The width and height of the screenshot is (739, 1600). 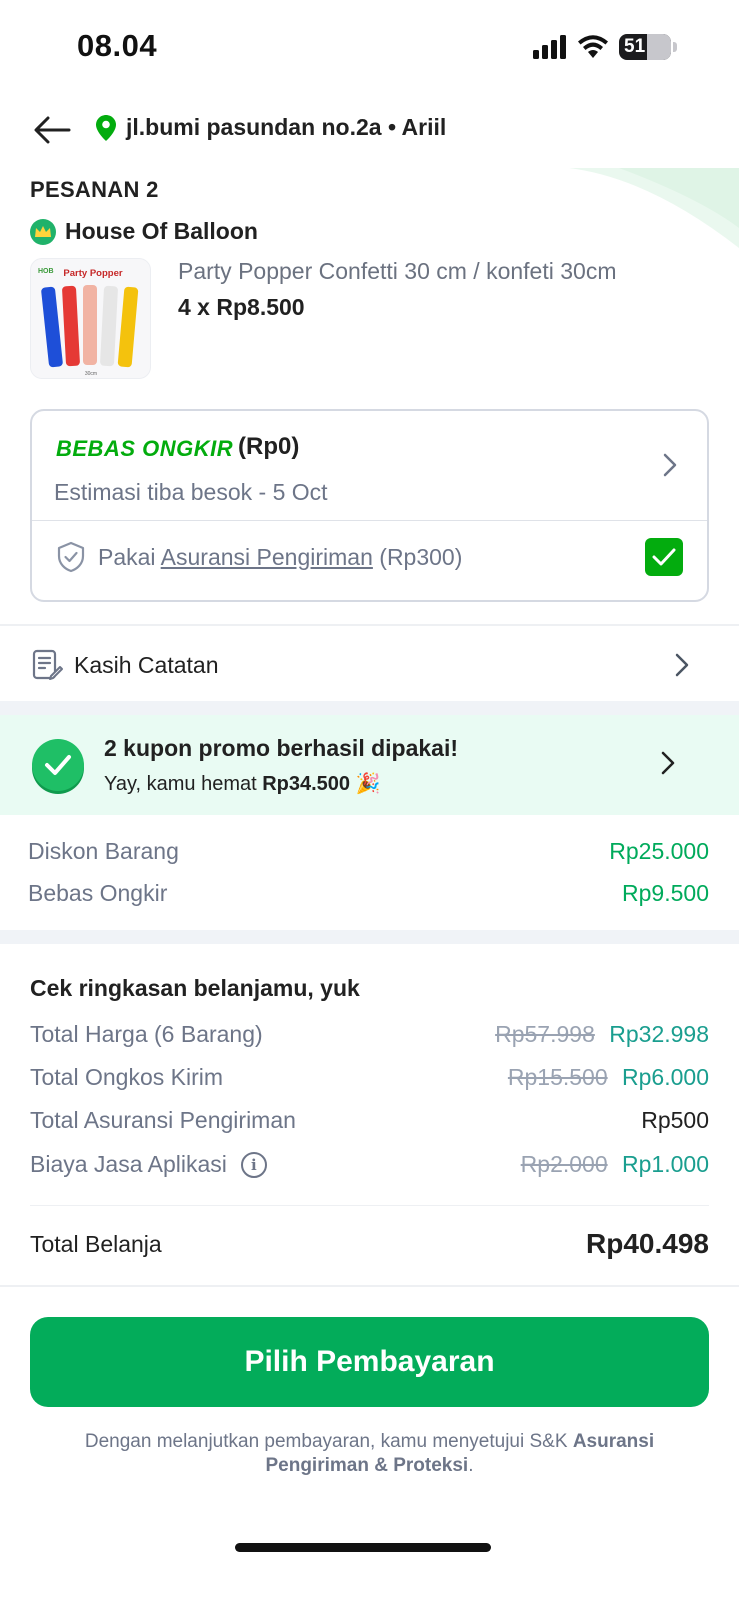 What do you see at coordinates (635, 46) in the screenshot?
I see `battery-level: 51` at bounding box center [635, 46].